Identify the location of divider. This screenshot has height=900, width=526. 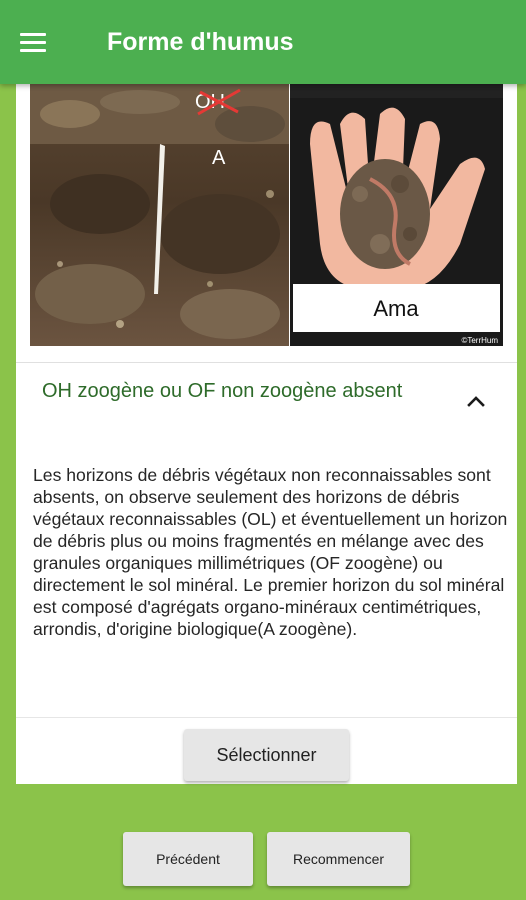
(266, 717).